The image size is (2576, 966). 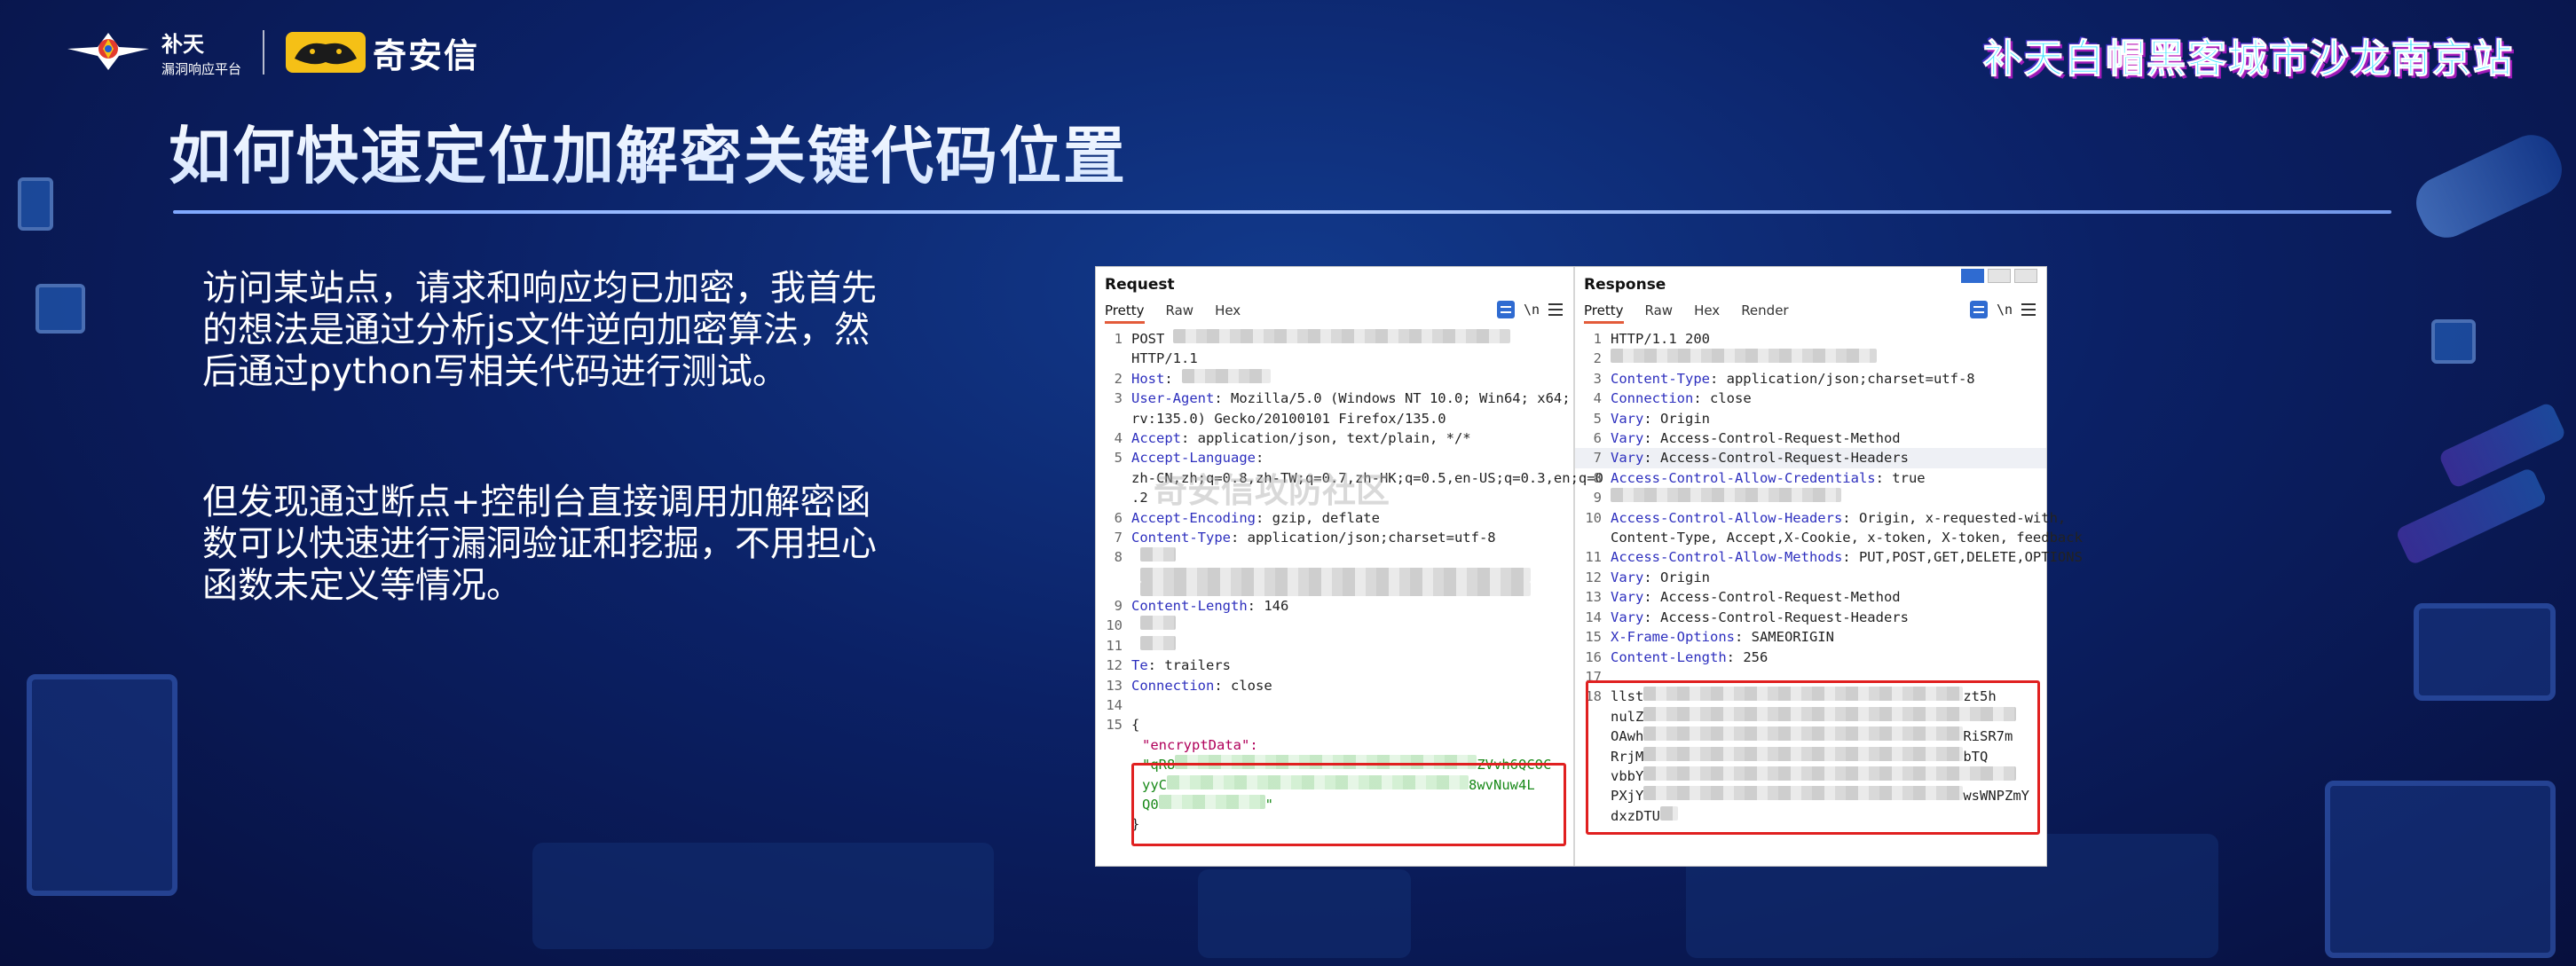 I want to click on tab-render: Render, so click(x=1764, y=313).